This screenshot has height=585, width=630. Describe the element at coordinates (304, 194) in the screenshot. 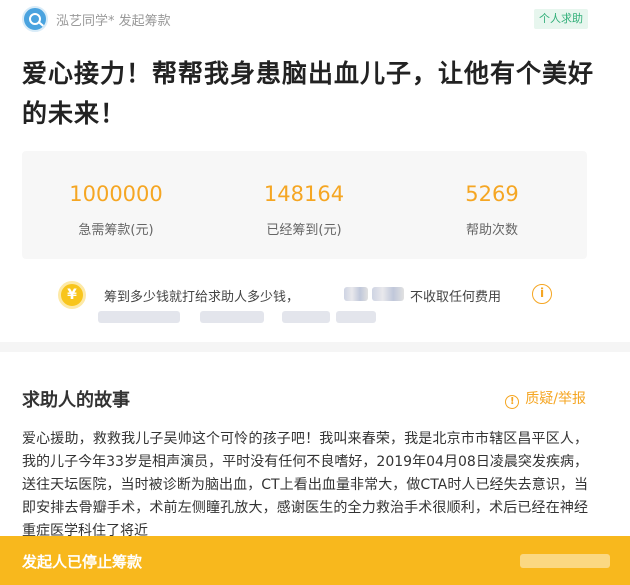

I see `stat-raised-value: 148164` at that location.